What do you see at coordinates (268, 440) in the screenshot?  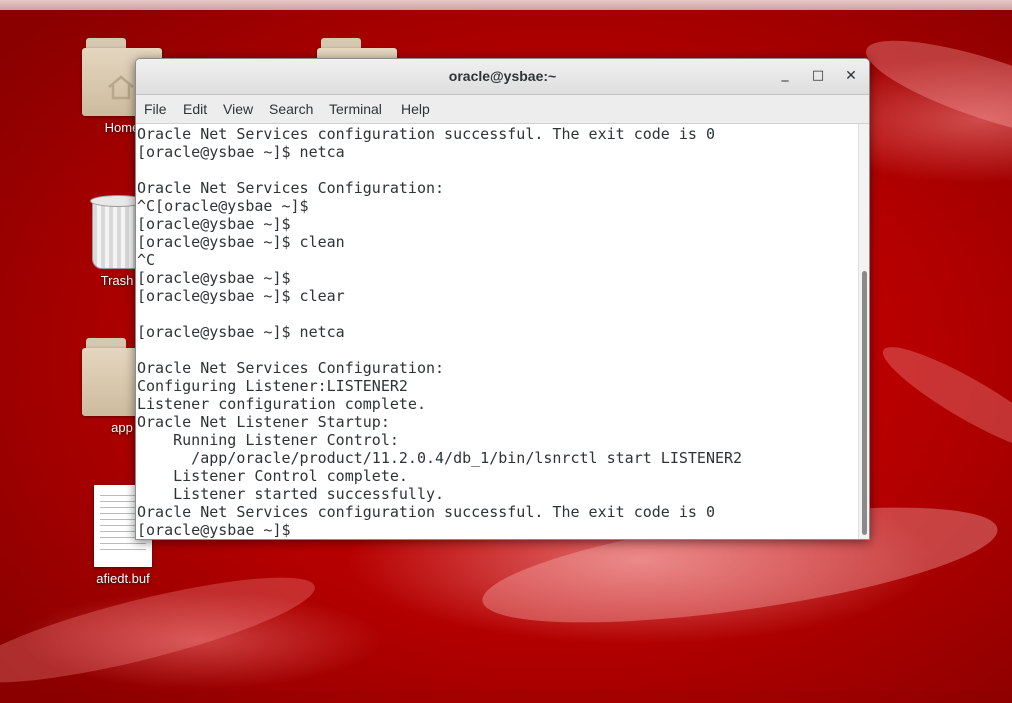 I see `terminal-line: Running Listener Control:` at bounding box center [268, 440].